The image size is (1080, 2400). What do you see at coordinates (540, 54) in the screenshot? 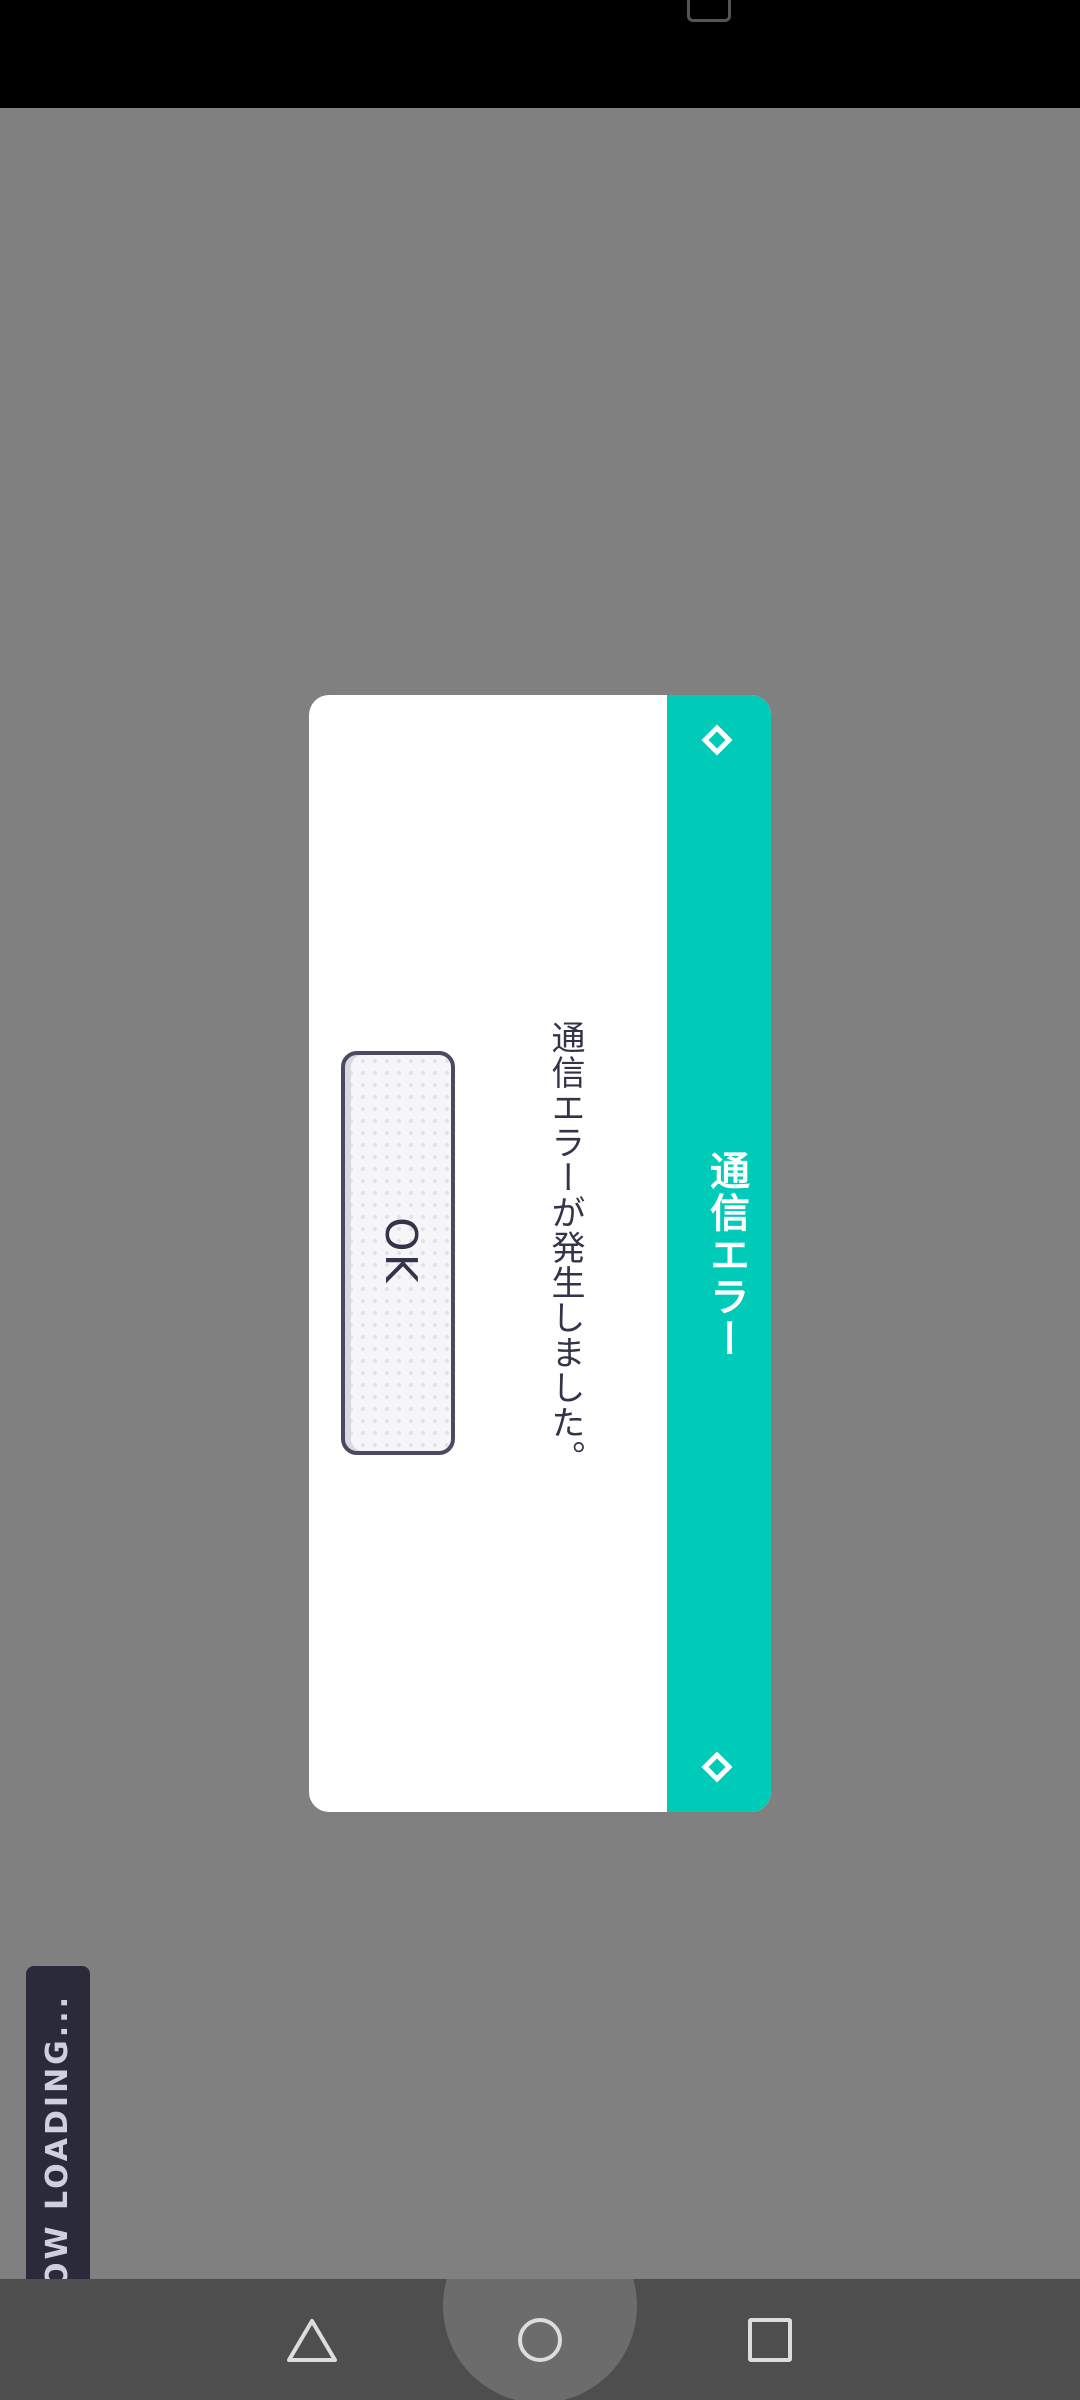
I see `system-status-bar` at bounding box center [540, 54].